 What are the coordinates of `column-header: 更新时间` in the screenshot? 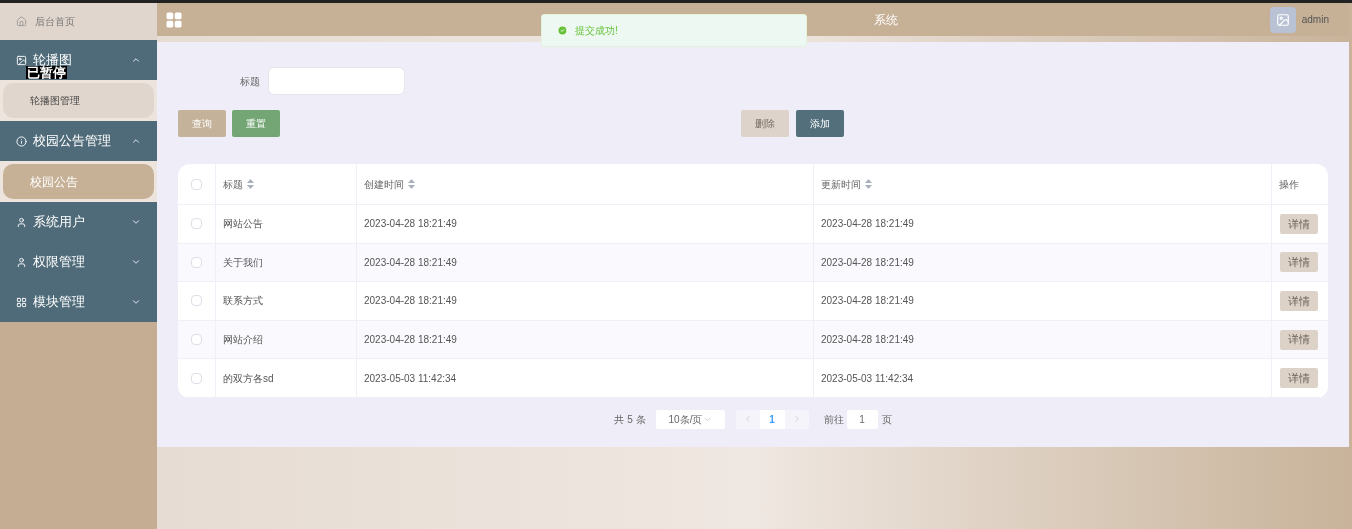 It's located at (1043, 184).